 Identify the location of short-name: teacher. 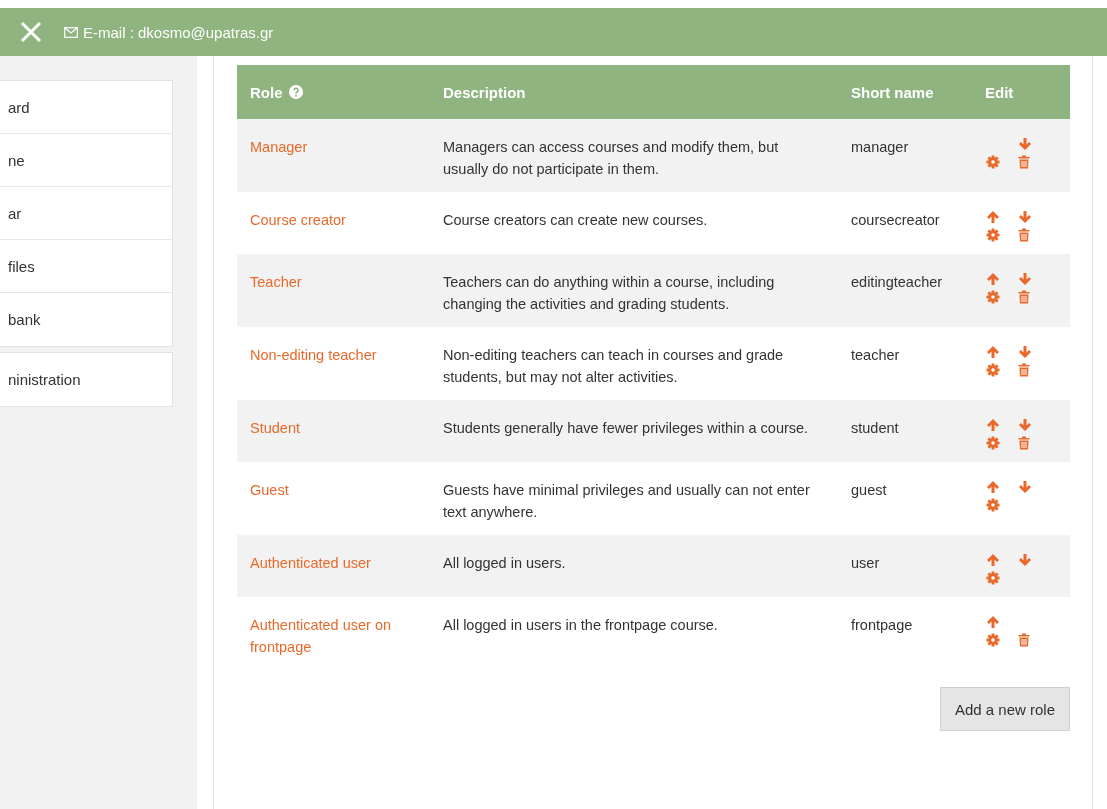
(875, 355).